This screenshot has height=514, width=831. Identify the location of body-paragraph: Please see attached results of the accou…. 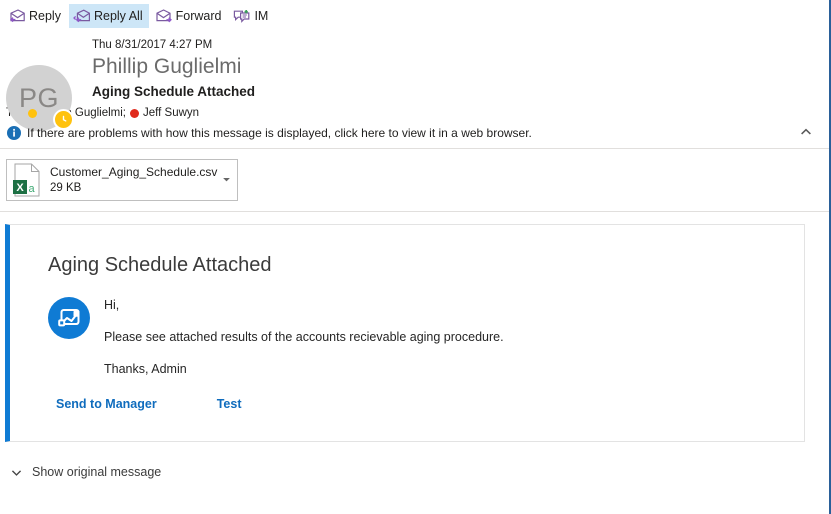
(304, 337).